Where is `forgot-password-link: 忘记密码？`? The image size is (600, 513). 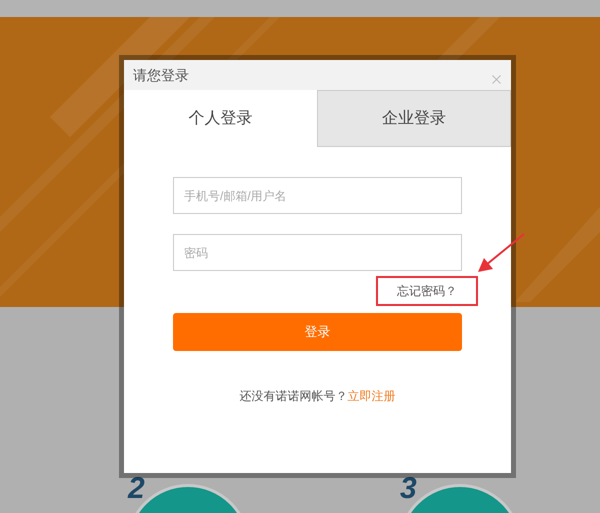
forgot-password-link: 忘记密码？ is located at coordinates (427, 291).